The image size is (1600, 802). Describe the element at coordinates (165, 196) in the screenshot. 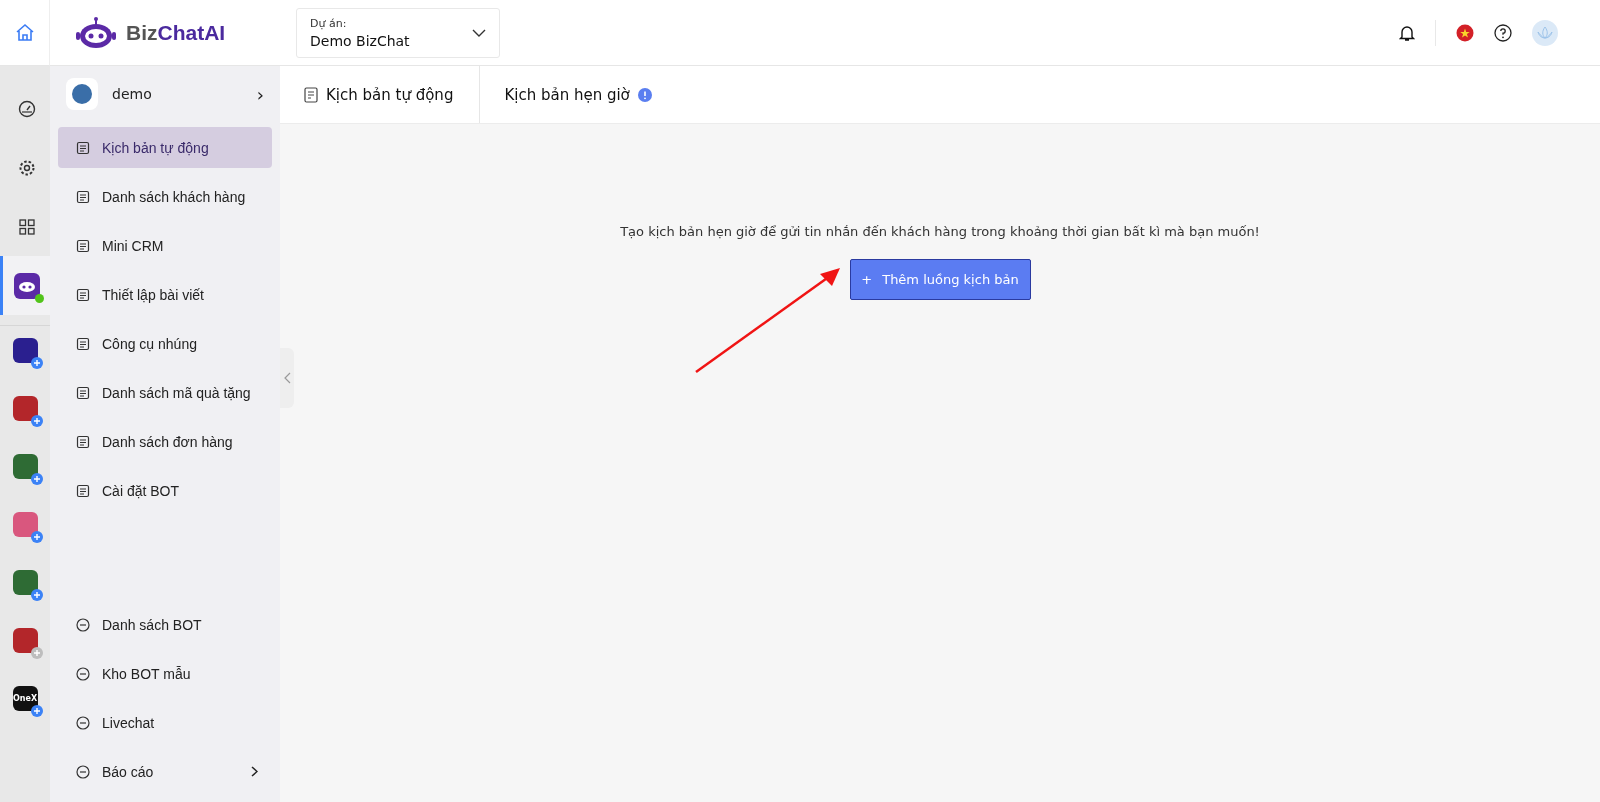

I see `nav-item: Danh sách khách hàng` at that location.